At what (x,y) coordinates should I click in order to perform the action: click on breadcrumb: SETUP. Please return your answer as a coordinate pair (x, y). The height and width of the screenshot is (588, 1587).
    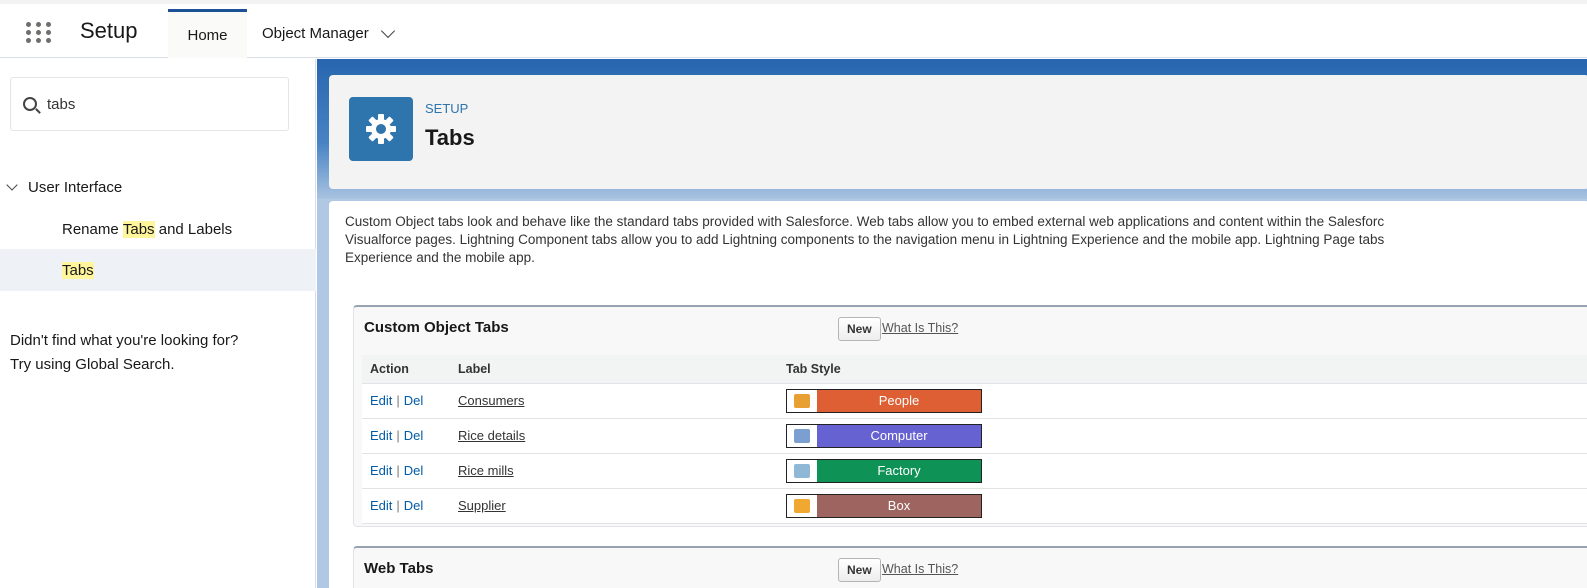
    Looking at the image, I should click on (447, 108).